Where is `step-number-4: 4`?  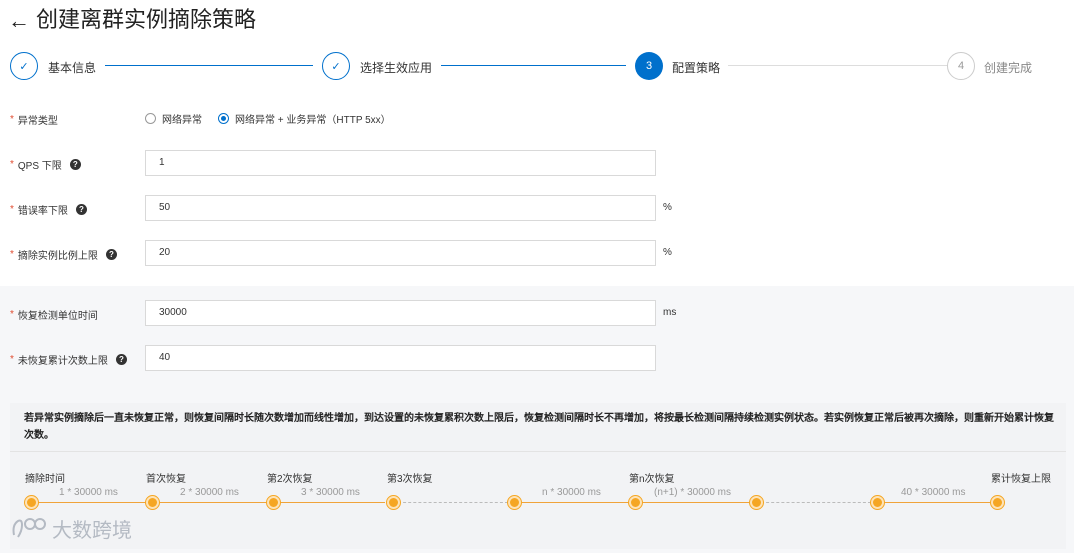 step-number-4: 4 is located at coordinates (961, 66).